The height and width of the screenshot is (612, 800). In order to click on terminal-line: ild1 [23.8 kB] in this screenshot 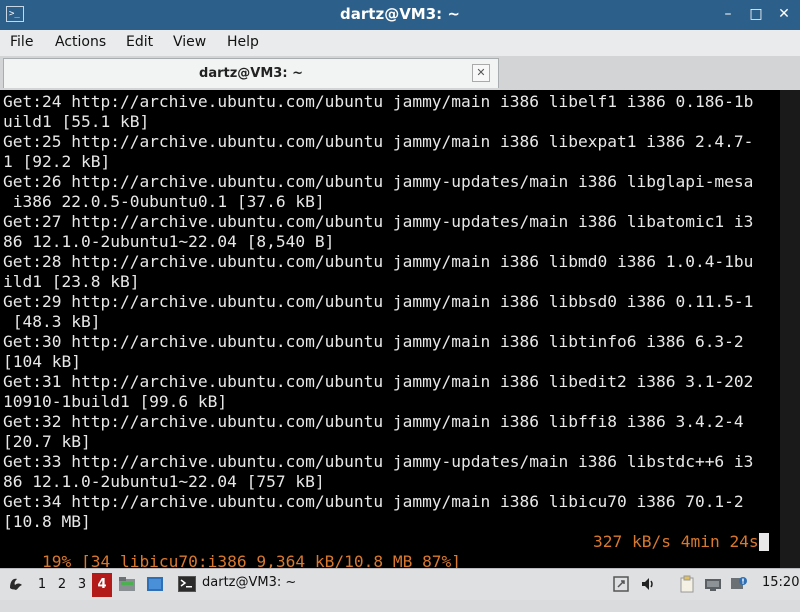, I will do `click(71, 281)`.